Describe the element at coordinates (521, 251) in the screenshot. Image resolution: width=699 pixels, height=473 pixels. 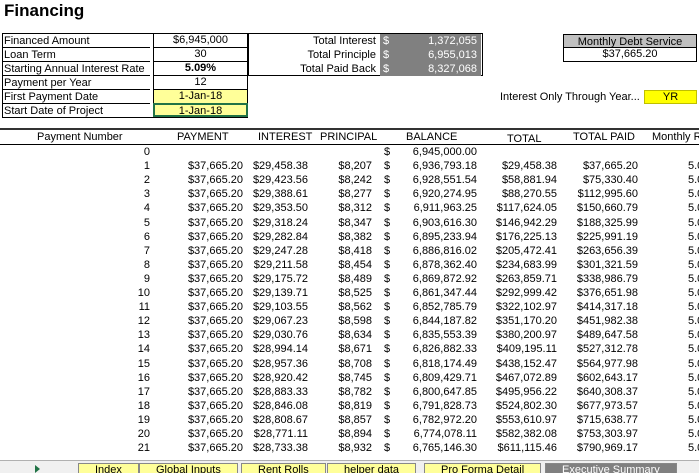
I see `cell-total: $205,472.41` at that location.